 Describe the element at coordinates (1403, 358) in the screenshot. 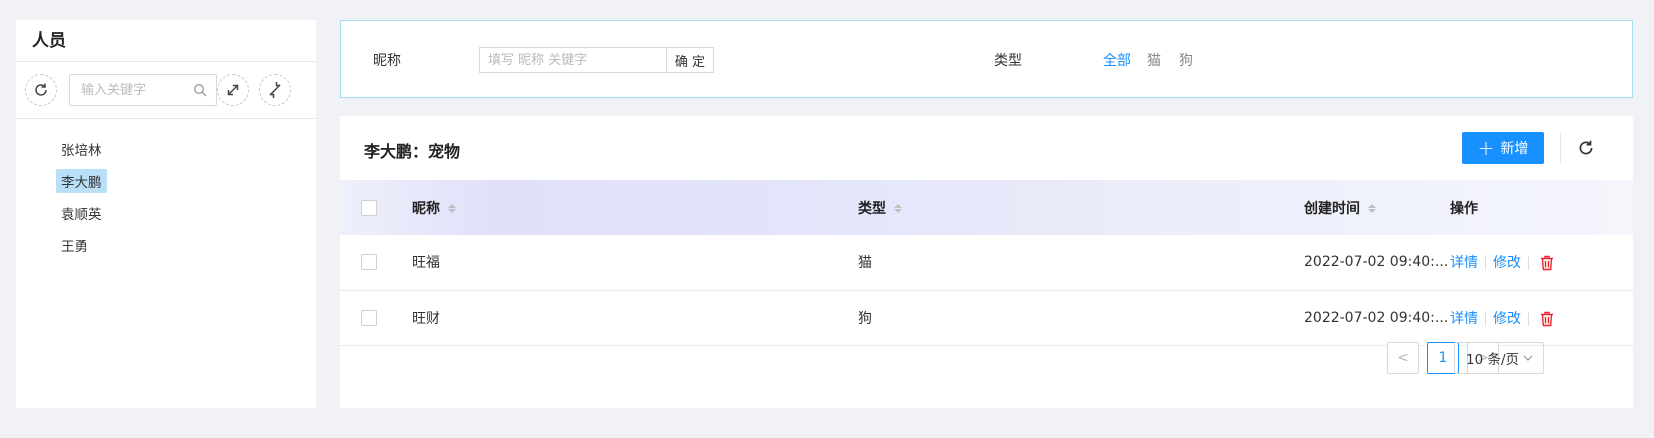

I see `prev-page-button: <` at that location.